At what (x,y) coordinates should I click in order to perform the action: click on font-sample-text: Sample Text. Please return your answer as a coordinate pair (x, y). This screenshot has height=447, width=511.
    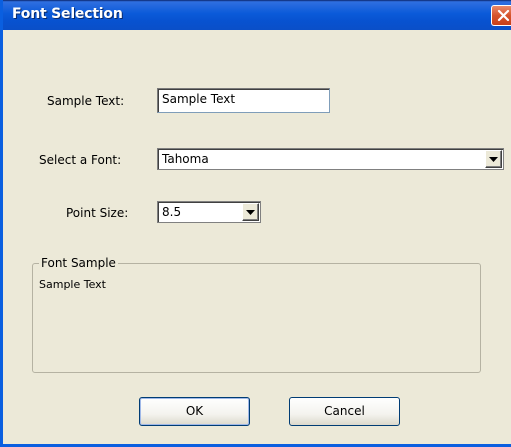
    Looking at the image, I should click on (72, 284).